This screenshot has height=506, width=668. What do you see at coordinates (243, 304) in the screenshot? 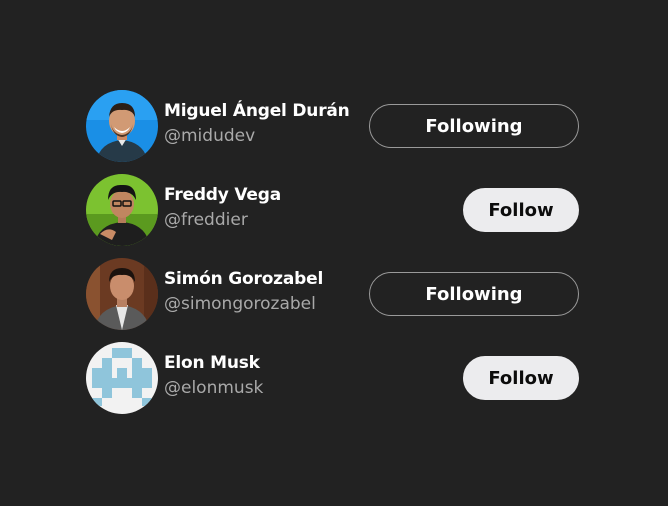
I see `user-handle: @simongorozabel` at bounding box center [243, 304].